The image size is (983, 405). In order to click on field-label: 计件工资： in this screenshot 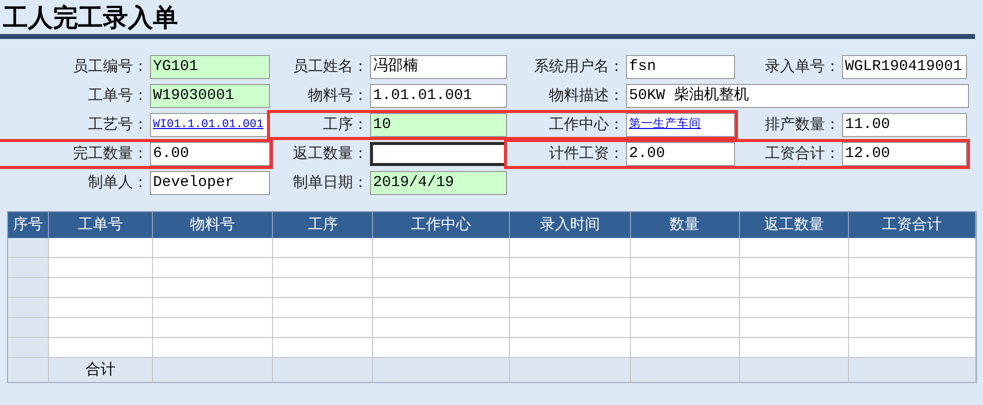, I will do `click(586, 154)`.